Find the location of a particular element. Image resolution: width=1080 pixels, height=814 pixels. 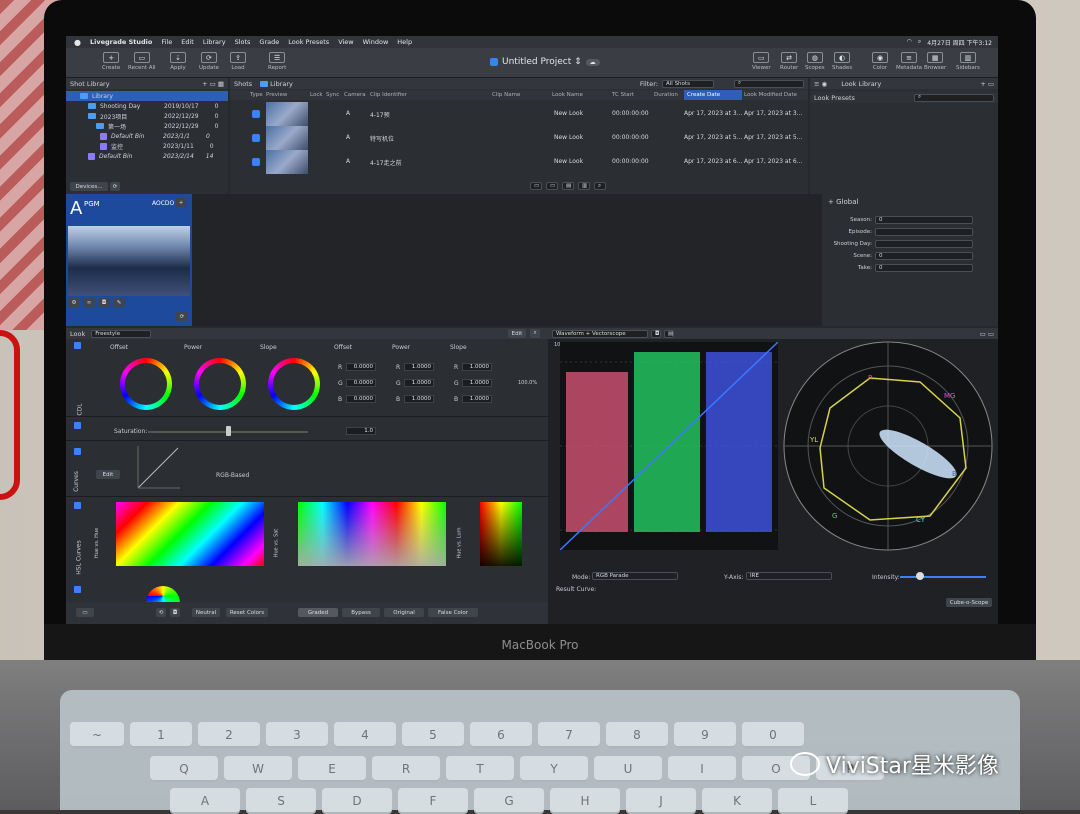

saturation-enable-checkbox is located at coordinates (77, 425).